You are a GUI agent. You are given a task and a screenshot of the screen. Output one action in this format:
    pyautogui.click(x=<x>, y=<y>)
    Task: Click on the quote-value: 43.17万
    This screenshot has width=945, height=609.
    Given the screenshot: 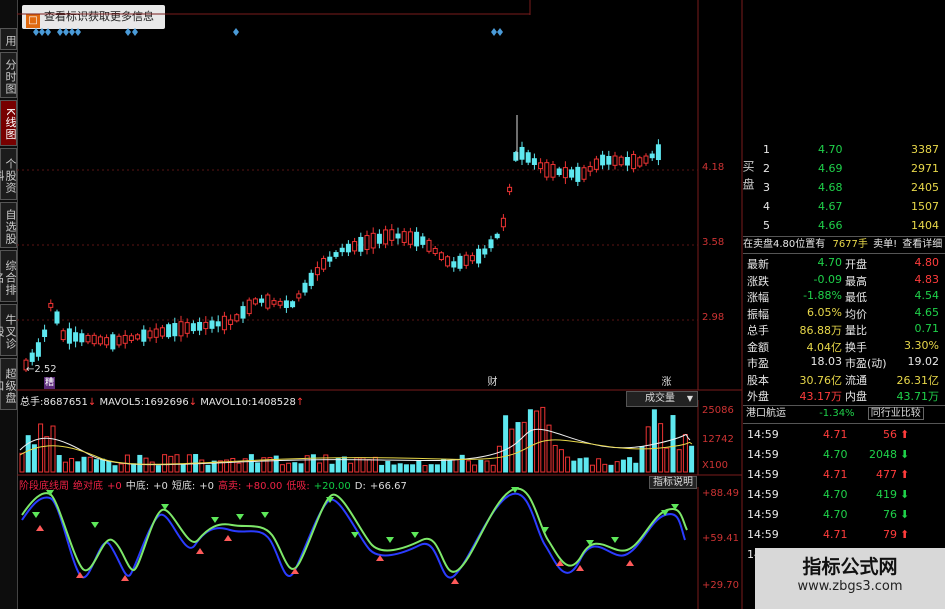 What is the action you would take?
    pyautogui.click(x=821, y=396)
    